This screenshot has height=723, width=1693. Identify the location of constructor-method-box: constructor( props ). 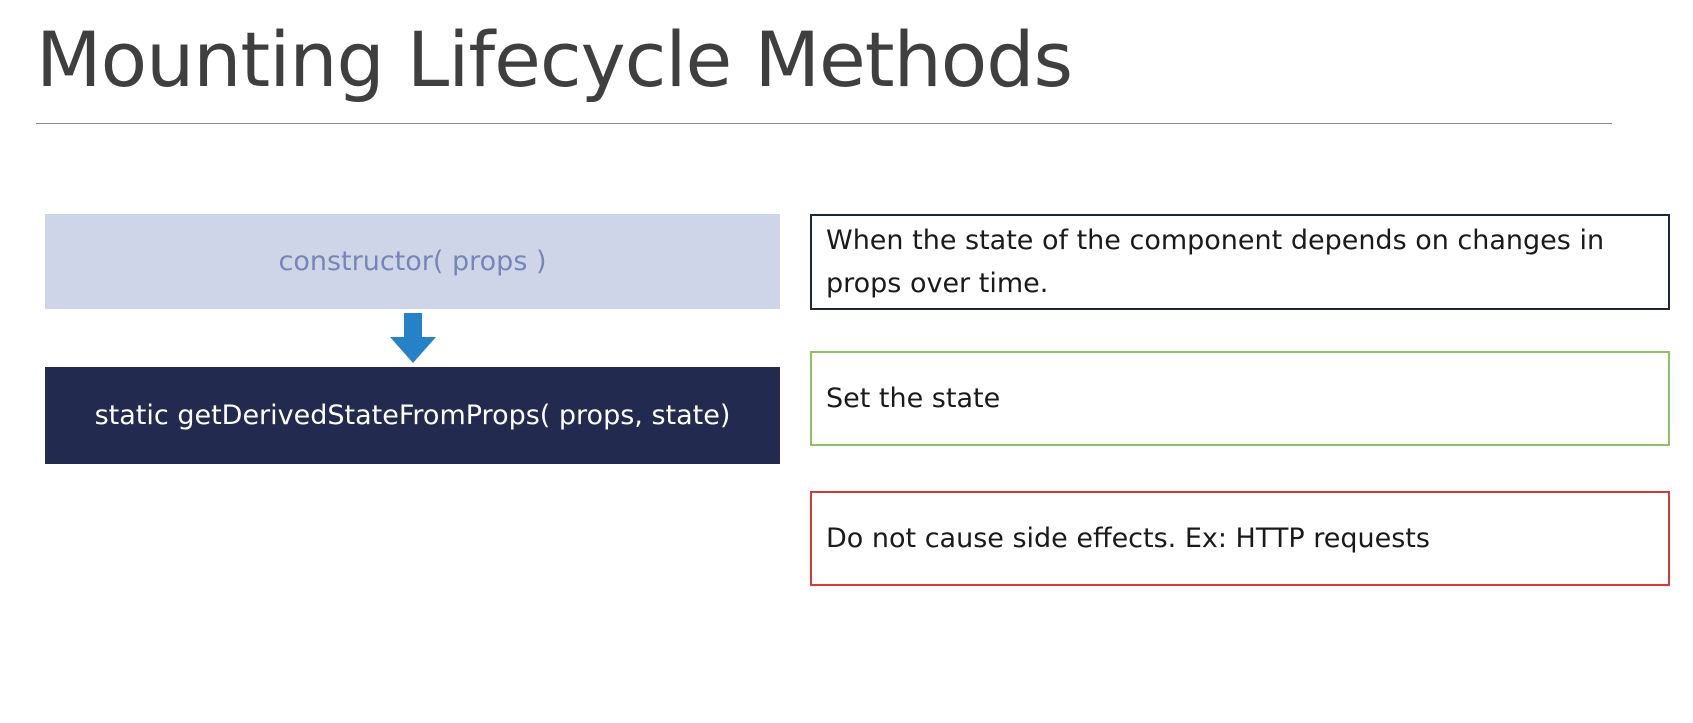
(412, 261).